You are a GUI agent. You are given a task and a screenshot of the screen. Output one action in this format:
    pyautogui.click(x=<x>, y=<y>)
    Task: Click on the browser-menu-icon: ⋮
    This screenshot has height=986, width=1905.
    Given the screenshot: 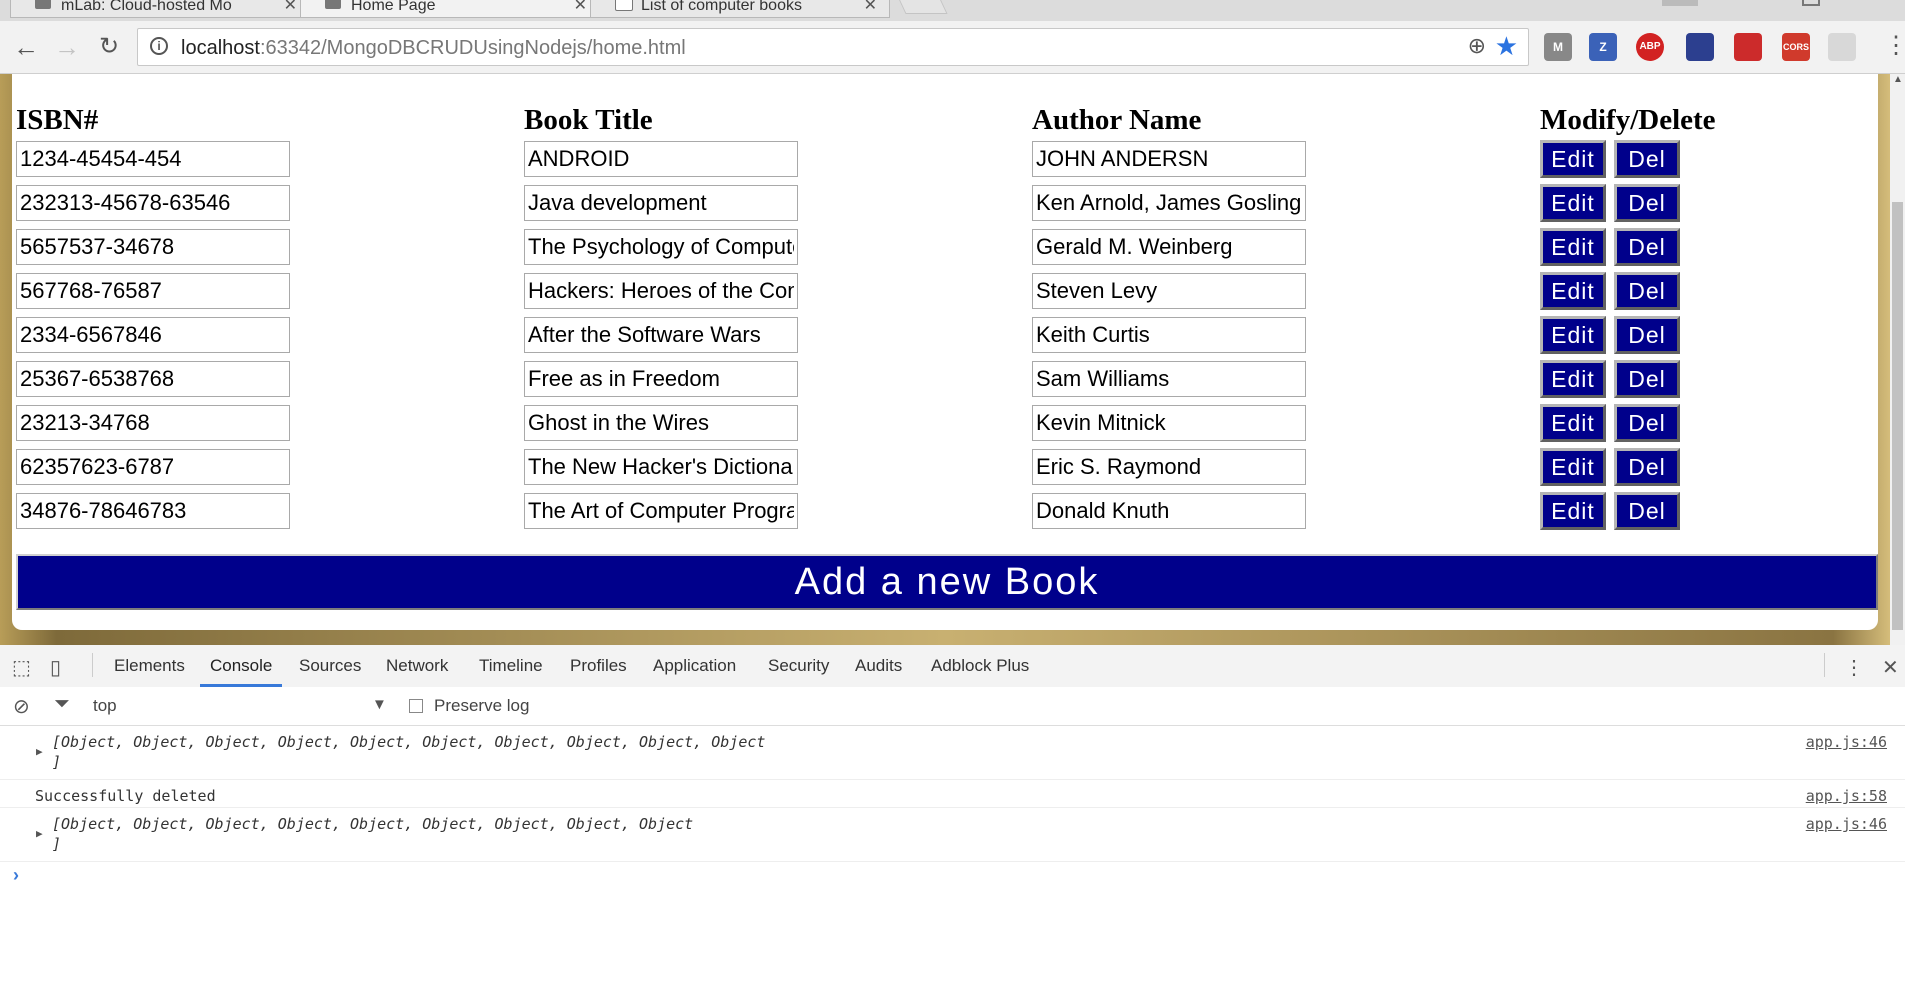 What is the action you would take?
    pyautogui.click(x=1894, y=45)
    